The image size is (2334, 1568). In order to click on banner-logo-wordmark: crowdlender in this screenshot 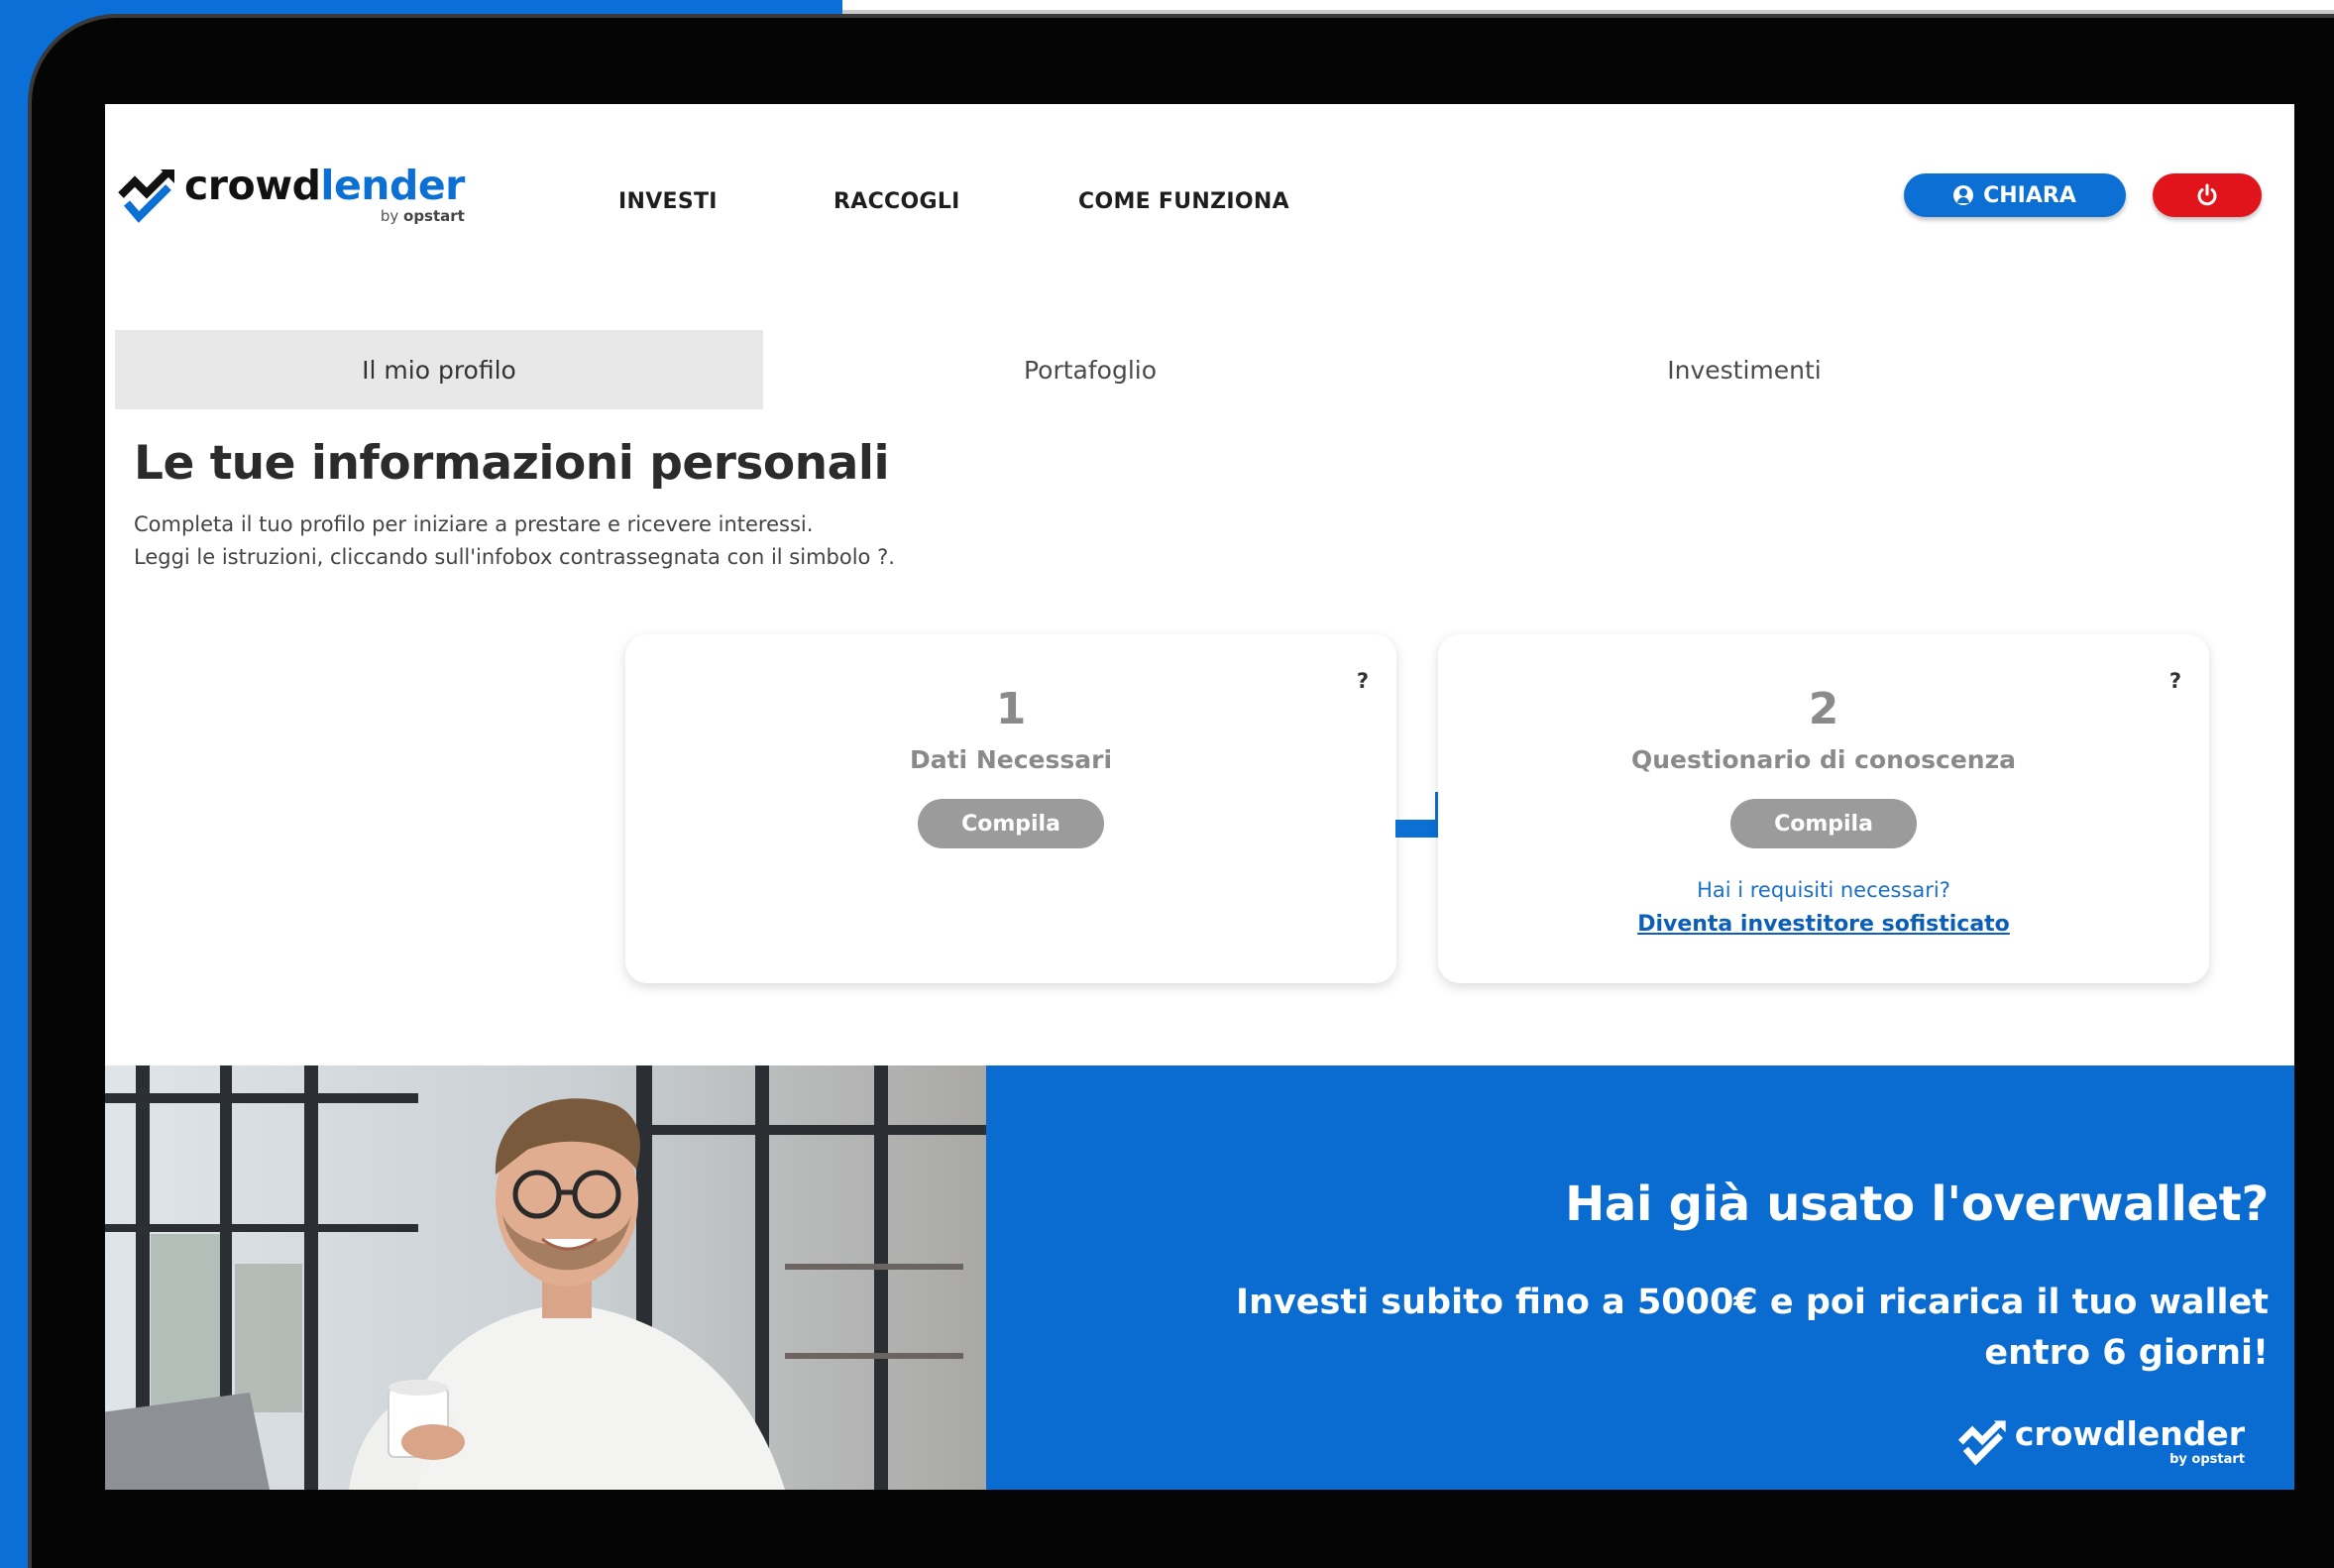, I will do `click(2129, 1433)`.